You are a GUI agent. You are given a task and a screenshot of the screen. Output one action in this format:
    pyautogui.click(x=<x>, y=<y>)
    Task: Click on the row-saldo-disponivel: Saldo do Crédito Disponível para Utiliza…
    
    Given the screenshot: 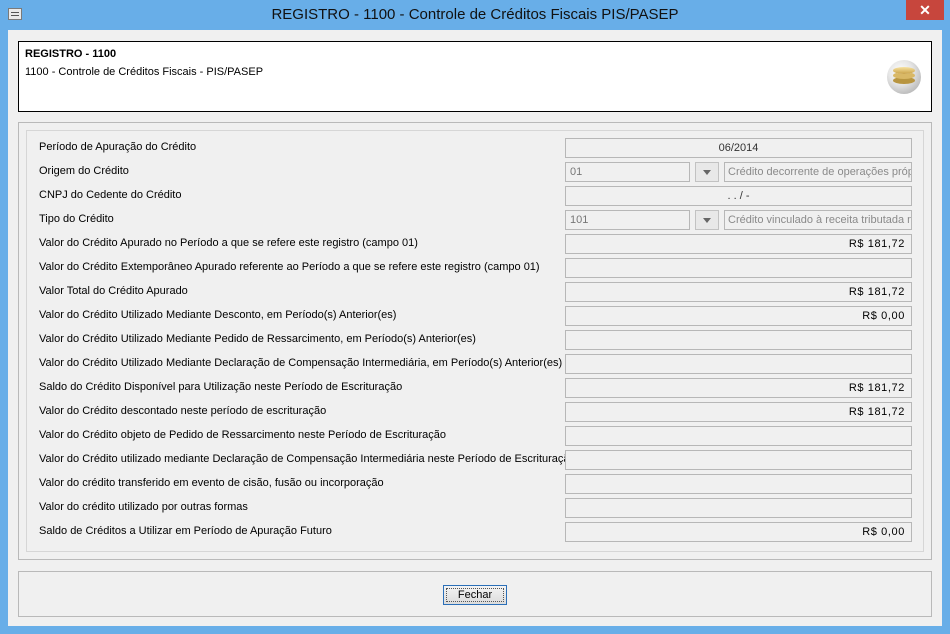 What is the action you would take?
    pyautogui.click(x=476, y=388)
    